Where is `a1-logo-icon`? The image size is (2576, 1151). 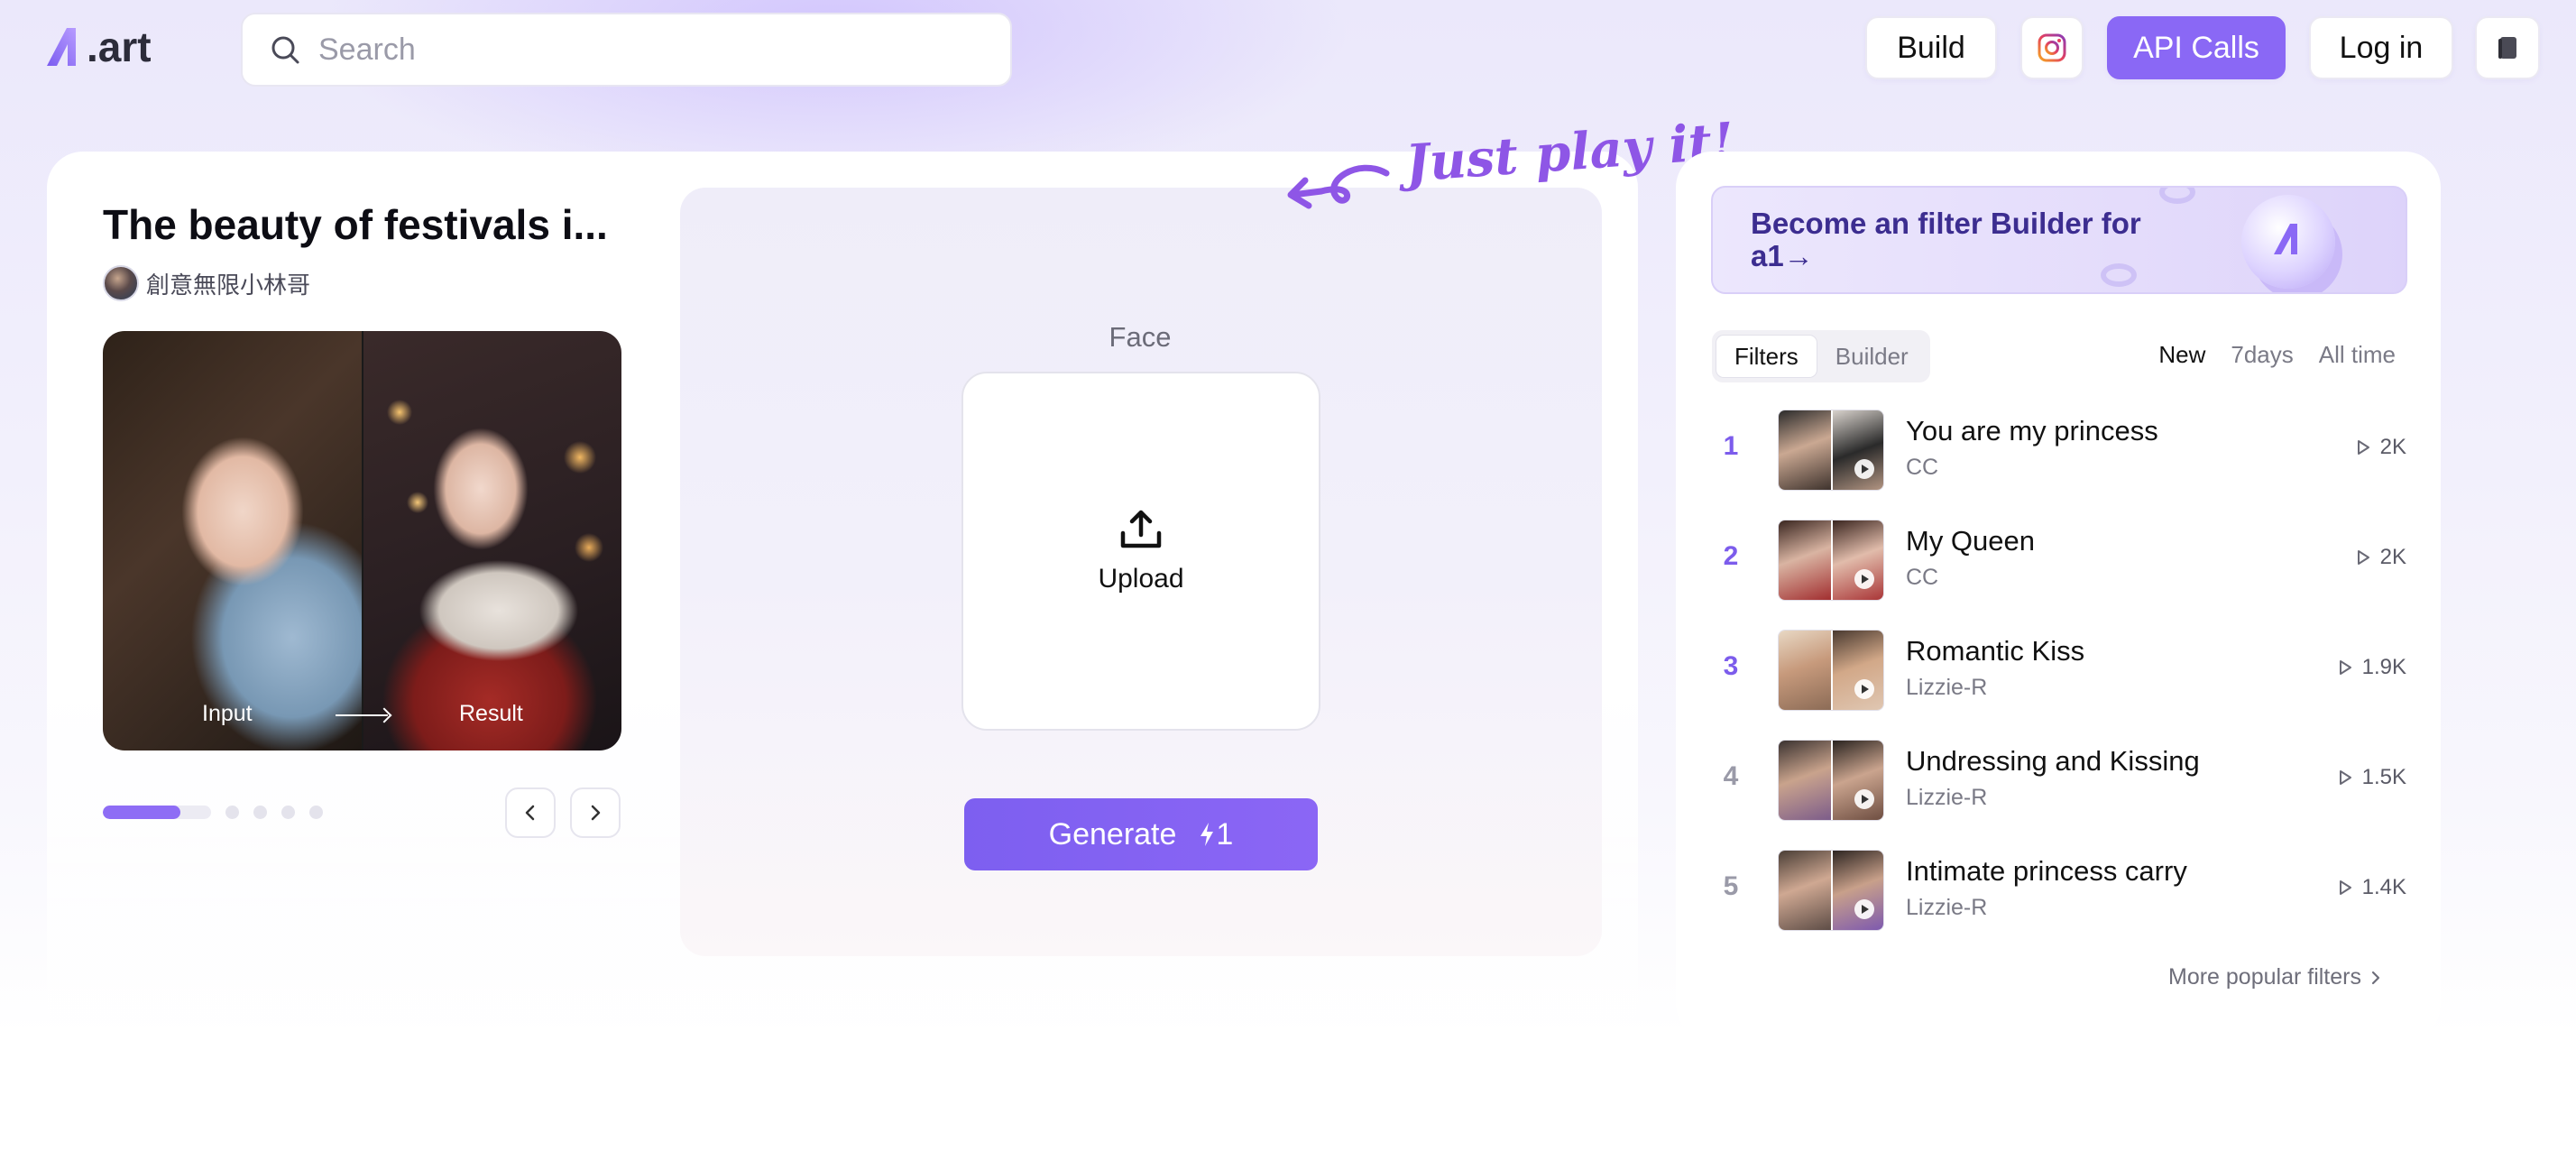
a1-logo-icon is located at coordinates (2288, 238).